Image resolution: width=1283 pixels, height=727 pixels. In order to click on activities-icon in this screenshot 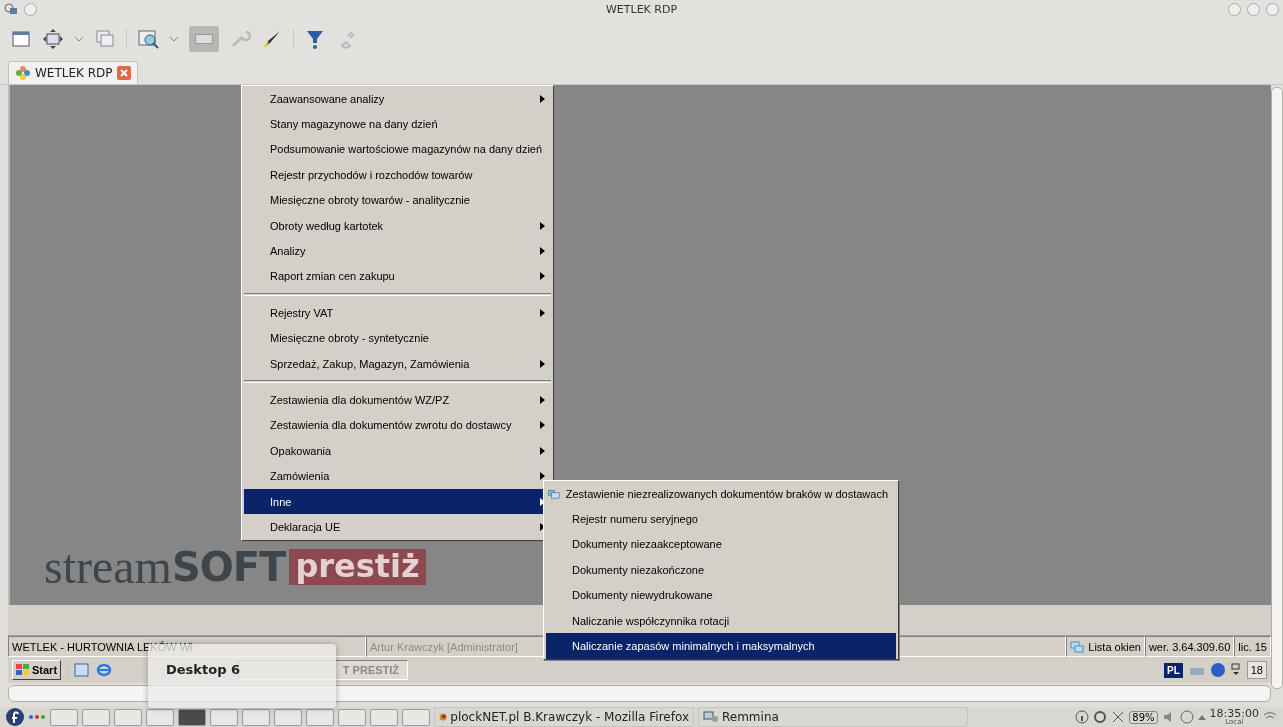, I will do `click(37, 717)`.